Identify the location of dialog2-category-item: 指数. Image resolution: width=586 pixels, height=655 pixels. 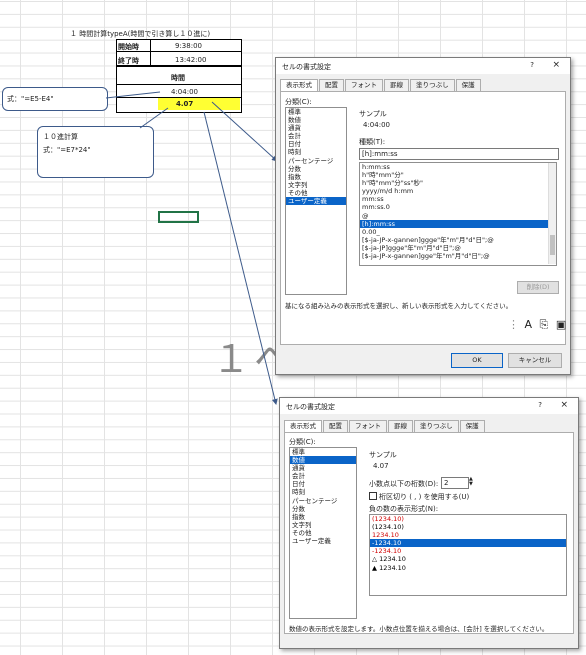
(323, 517).